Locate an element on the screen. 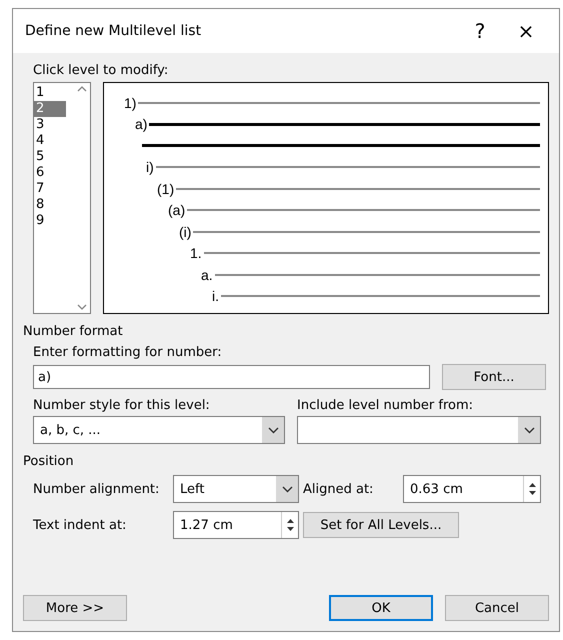 Image resolution: width=563 pixels, height=640 pixels. level-number: a. is located at coordinates (207, 274).